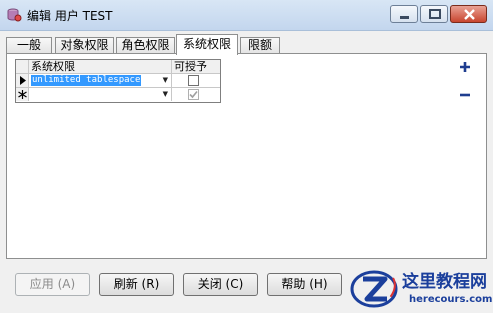  What do you see at coordinates (404, 14) in the screenshot?
I see `minimize-button` at bounding box center [404, 14].